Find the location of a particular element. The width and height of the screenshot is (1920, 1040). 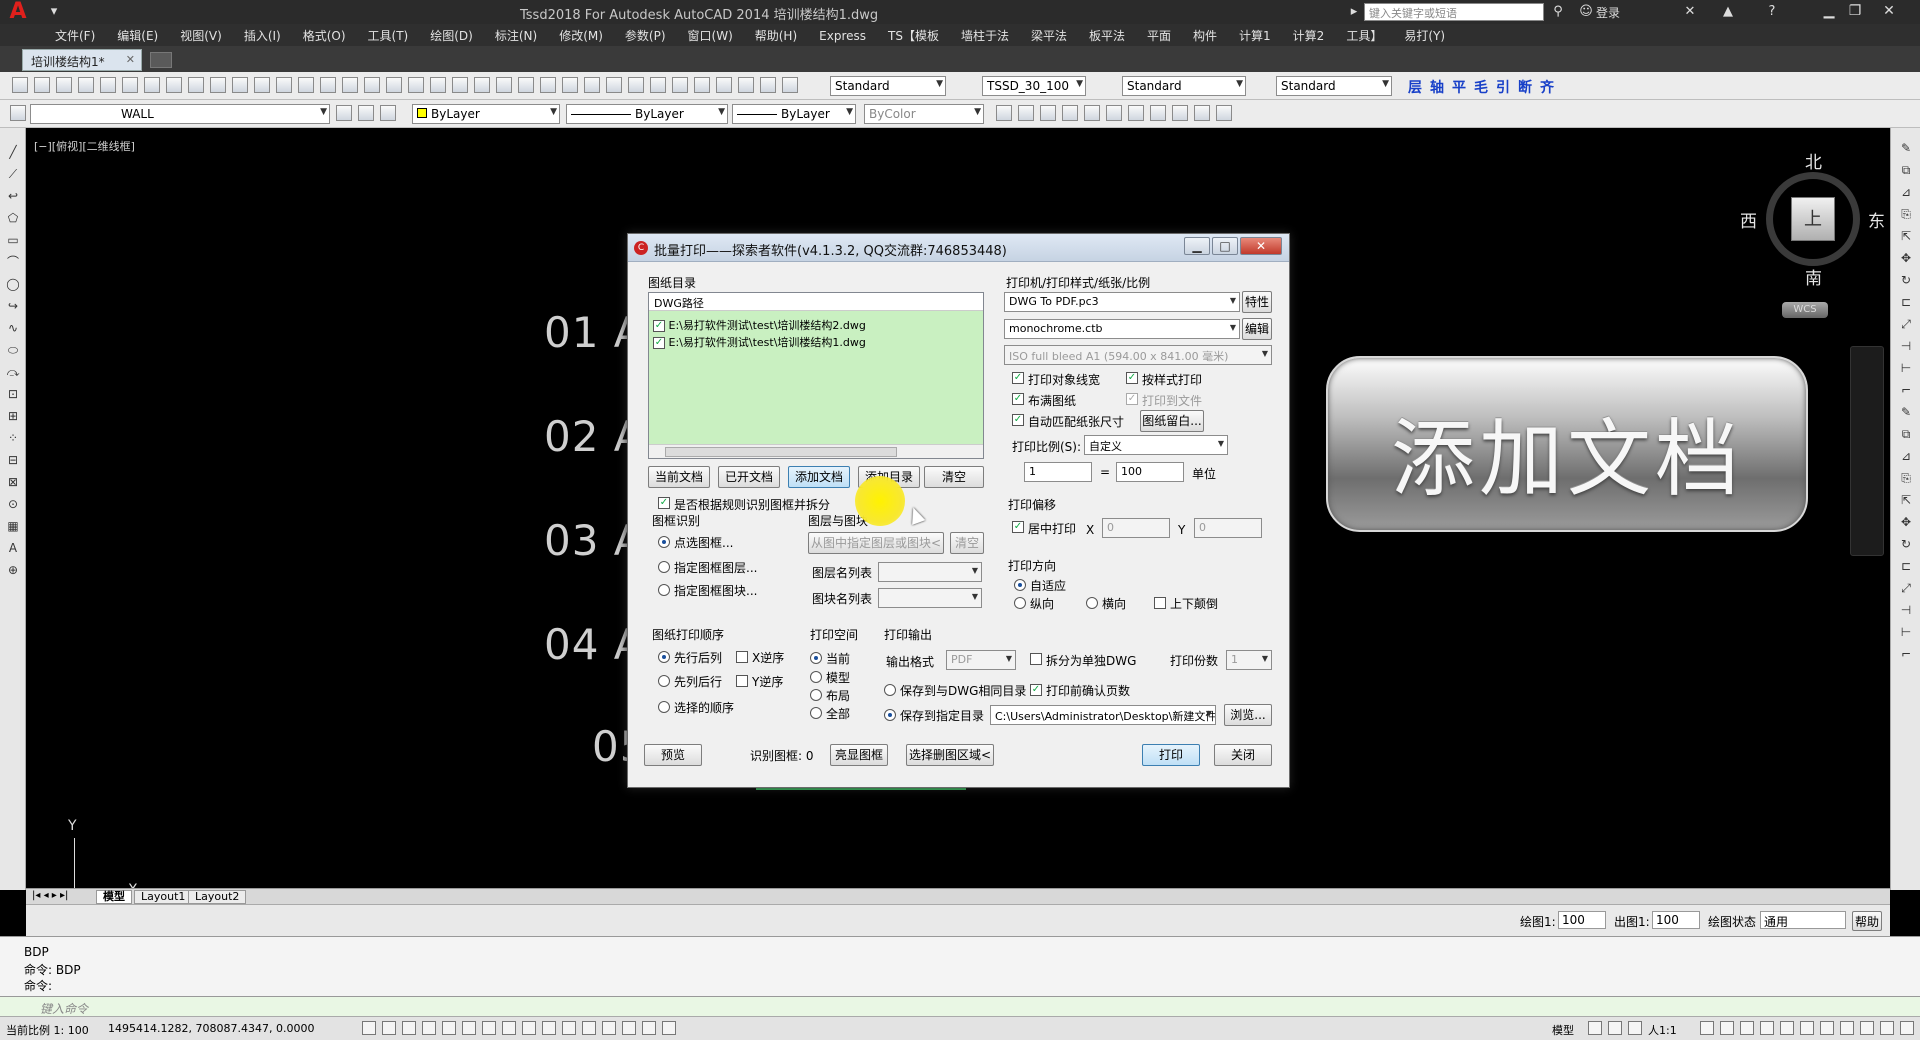

save-path-combo: C:\Users\Administrator\Desktop\新建文件夹 ▼ is located at coordinates (1103, 715).